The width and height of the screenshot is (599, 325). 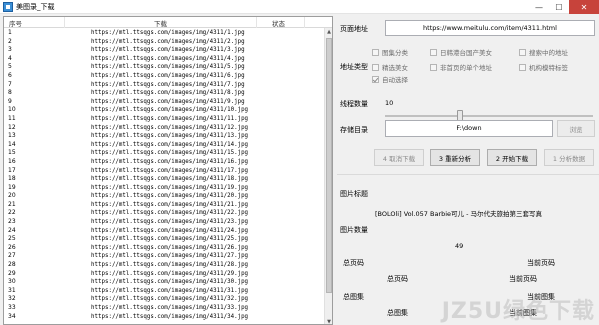 I want to click on checkbox-gallery-category: 图集分类, so click(x=390, y=52).